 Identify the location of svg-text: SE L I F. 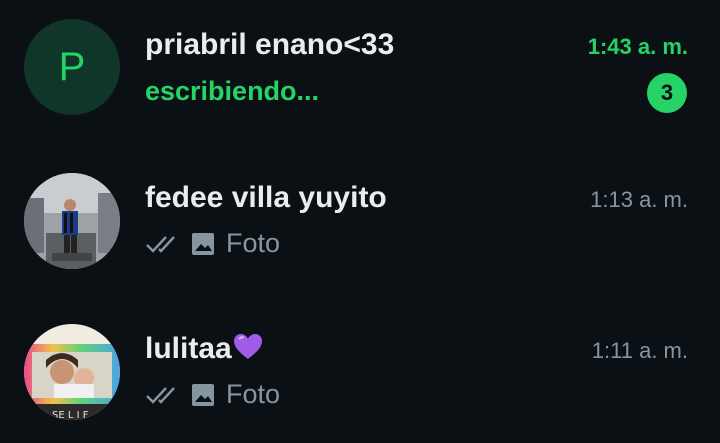
(70, 415).